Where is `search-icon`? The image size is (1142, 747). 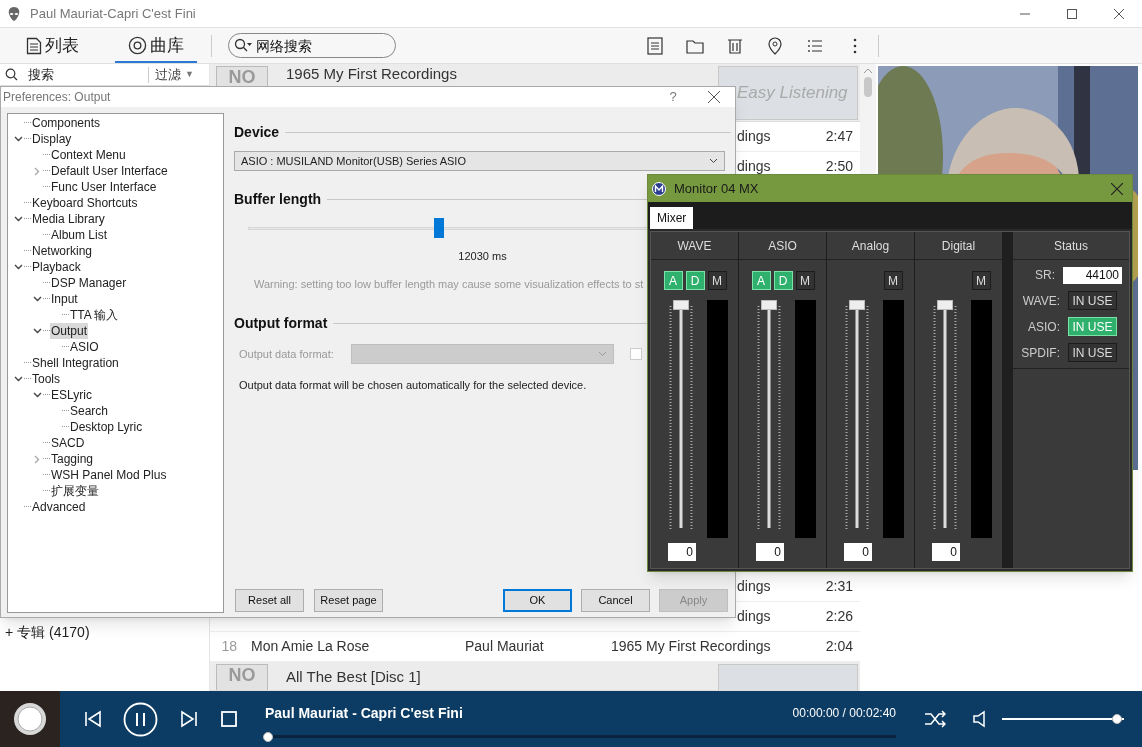 search-icon is located at coordinates (11, 74).